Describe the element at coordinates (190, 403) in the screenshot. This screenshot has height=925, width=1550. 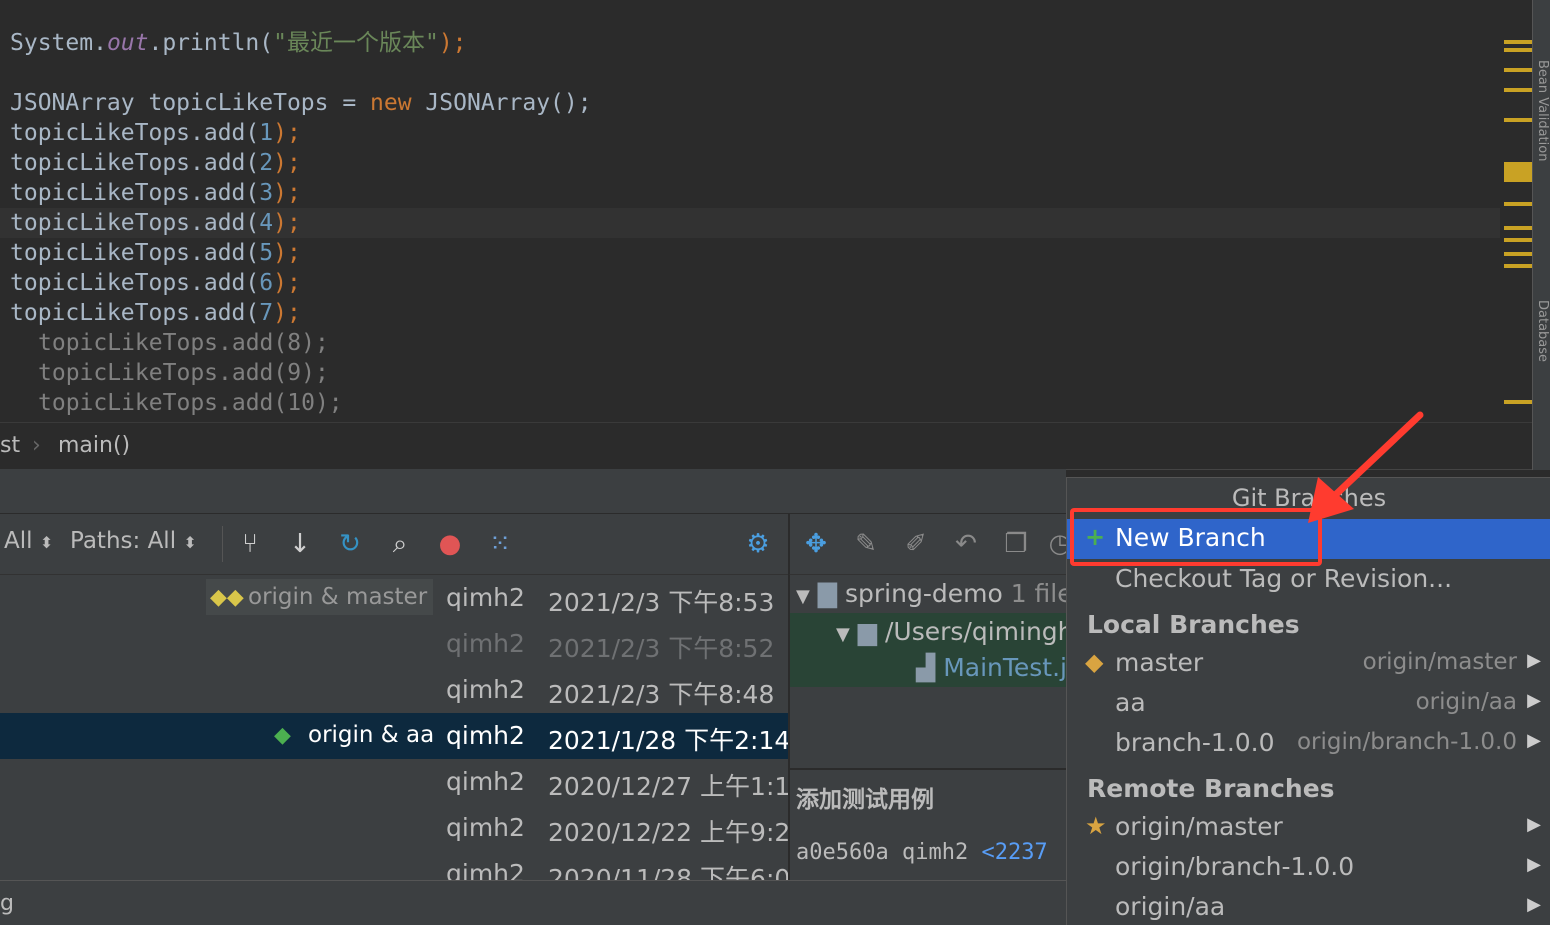
I see `commented-code-line: topicLikeTops.add(10);` at that location.